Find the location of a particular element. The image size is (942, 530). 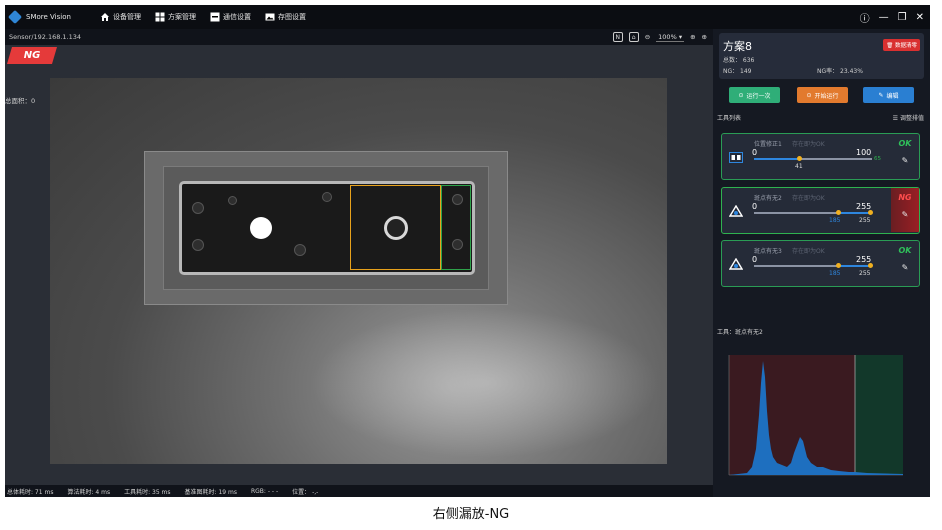

edit-label: 编辑 is located at coordinates (892, 96).